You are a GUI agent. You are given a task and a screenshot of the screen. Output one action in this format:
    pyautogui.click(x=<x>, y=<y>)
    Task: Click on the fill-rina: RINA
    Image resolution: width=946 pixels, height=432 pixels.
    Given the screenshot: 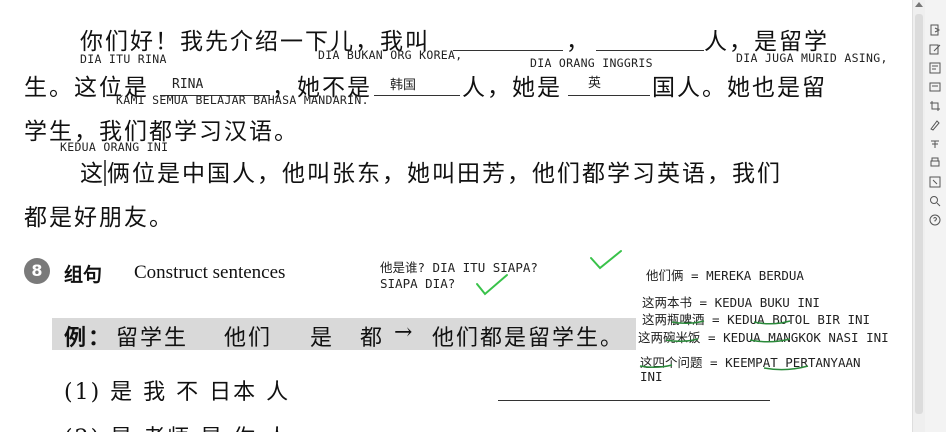 What is the action you would take?
    pyautogui.click(x=188, y=84)
    